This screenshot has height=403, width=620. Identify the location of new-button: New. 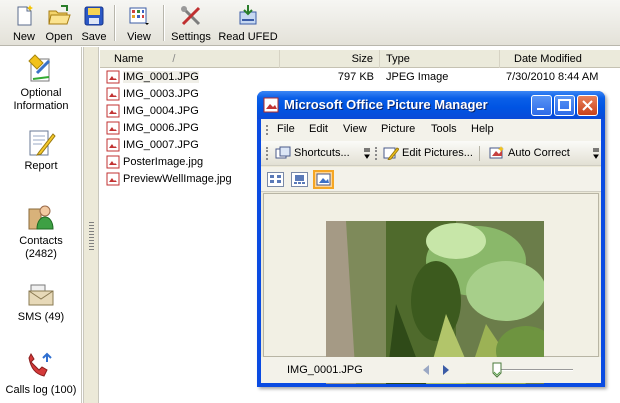
(24, 23).